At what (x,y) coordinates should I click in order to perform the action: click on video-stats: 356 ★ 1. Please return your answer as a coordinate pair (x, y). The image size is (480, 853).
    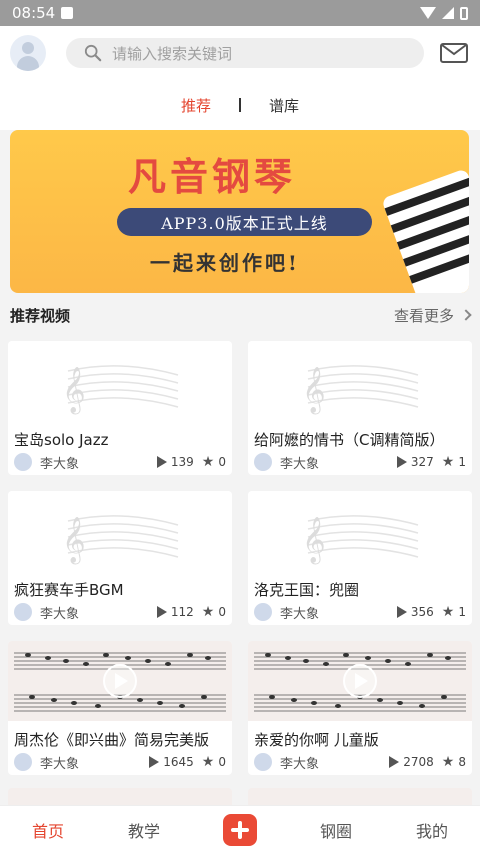
    Looking at the image, I should click on (431, 612).